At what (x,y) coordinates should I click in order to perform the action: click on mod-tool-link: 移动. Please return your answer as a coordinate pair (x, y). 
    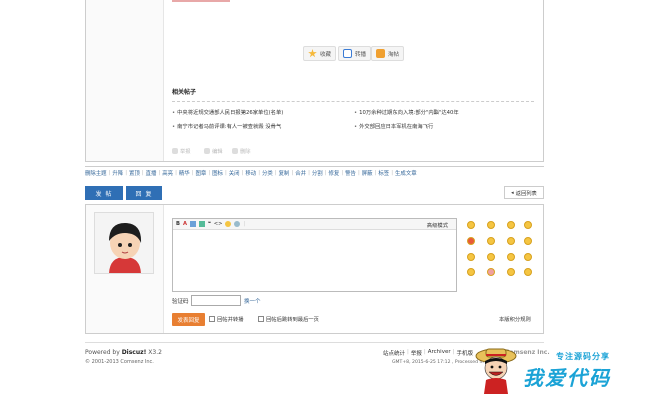
    Looking at the image, I should click on (250, 173).